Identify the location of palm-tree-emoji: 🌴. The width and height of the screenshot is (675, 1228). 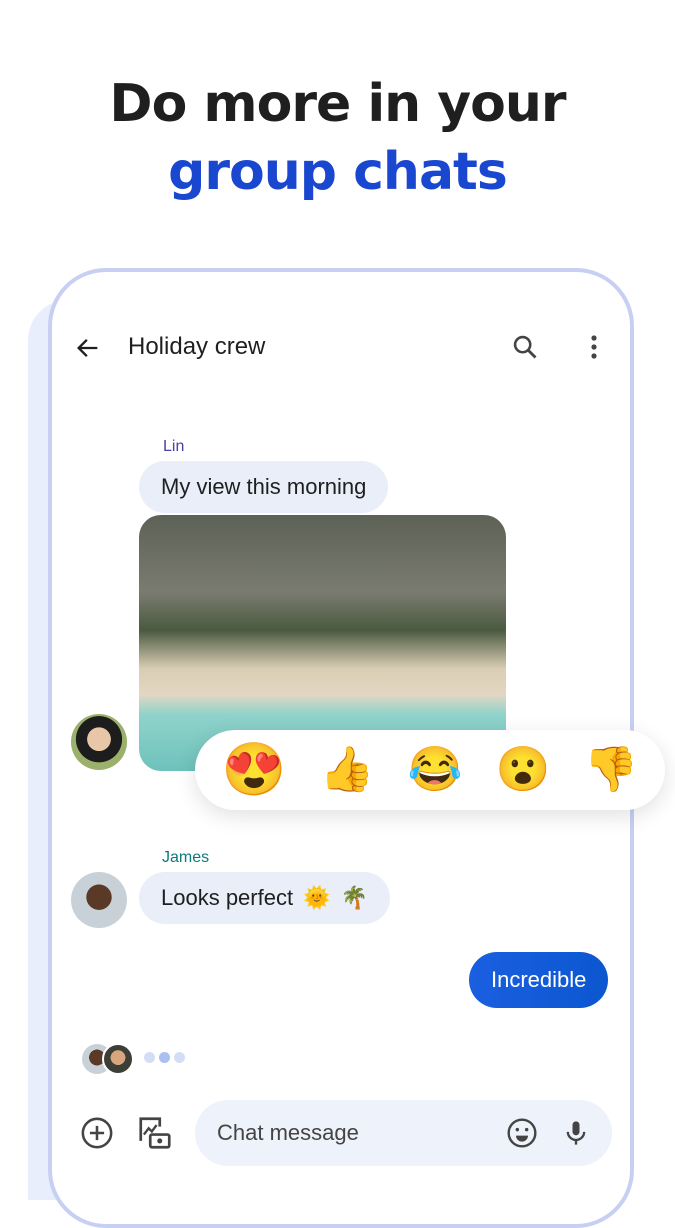
(354, 897).